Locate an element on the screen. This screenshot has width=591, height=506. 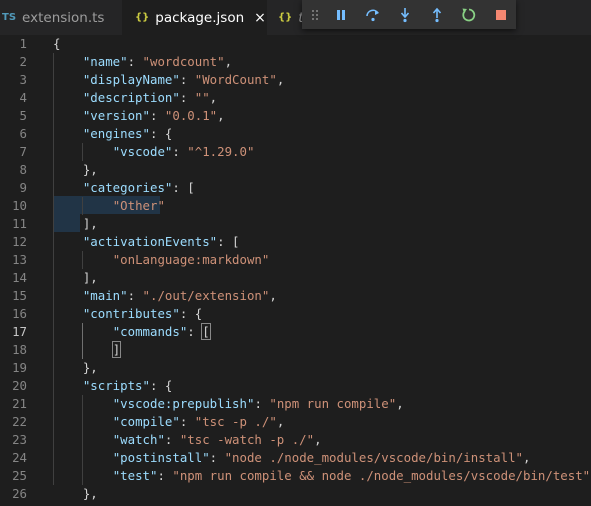
step-over-icon is located at coordinates (373, 14).